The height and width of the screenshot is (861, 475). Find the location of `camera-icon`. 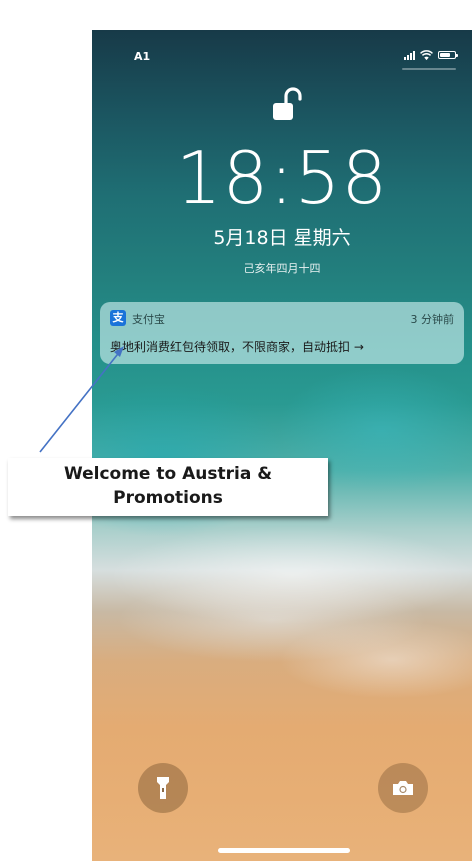

camera-icon is located at coordinates (403, 788).